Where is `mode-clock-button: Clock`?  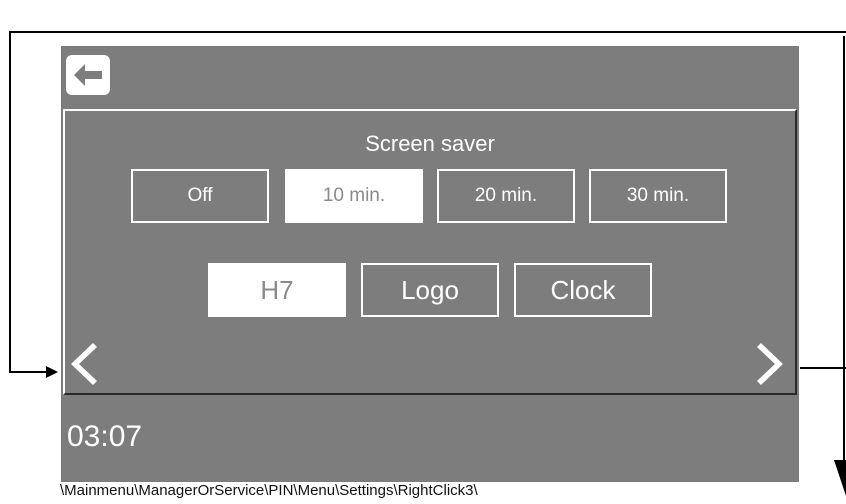
mode-clock-button: Clock is located at coordinates (583, 290).